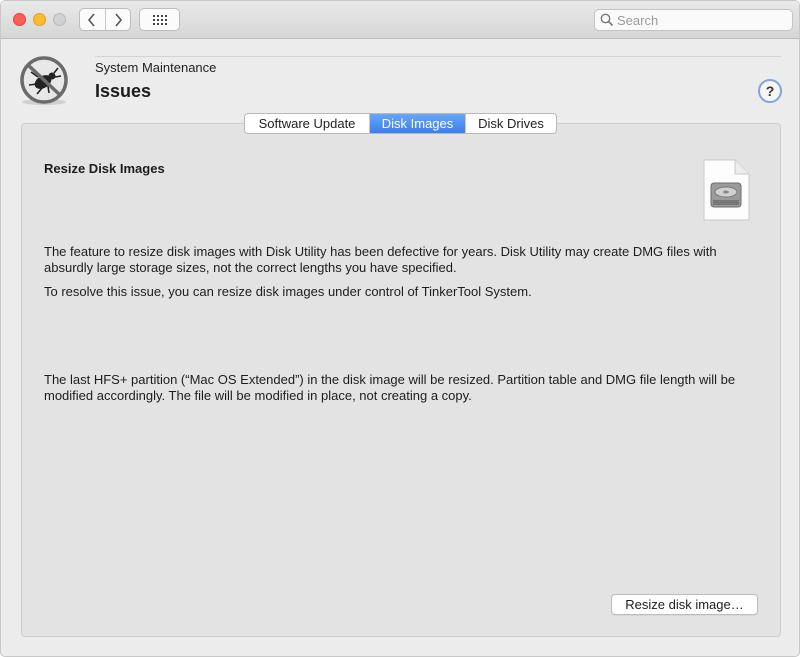  I want to click on search-icon, so click(607, 20).